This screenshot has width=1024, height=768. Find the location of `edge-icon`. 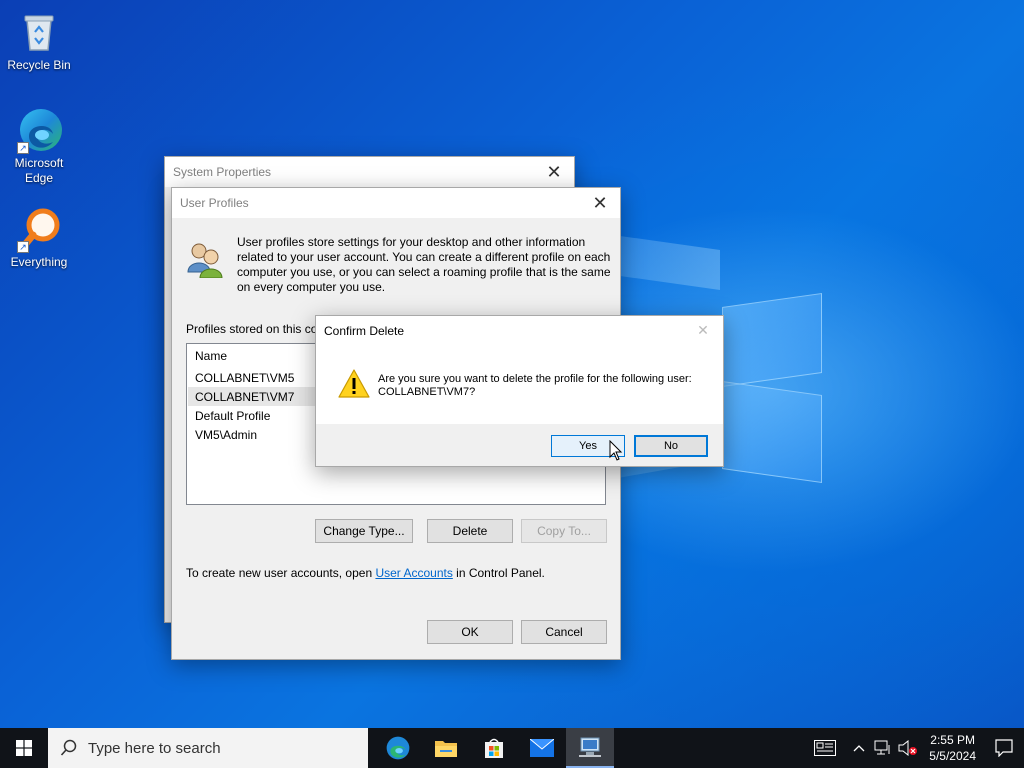

edge-icon is located at coordinates (398, 748).